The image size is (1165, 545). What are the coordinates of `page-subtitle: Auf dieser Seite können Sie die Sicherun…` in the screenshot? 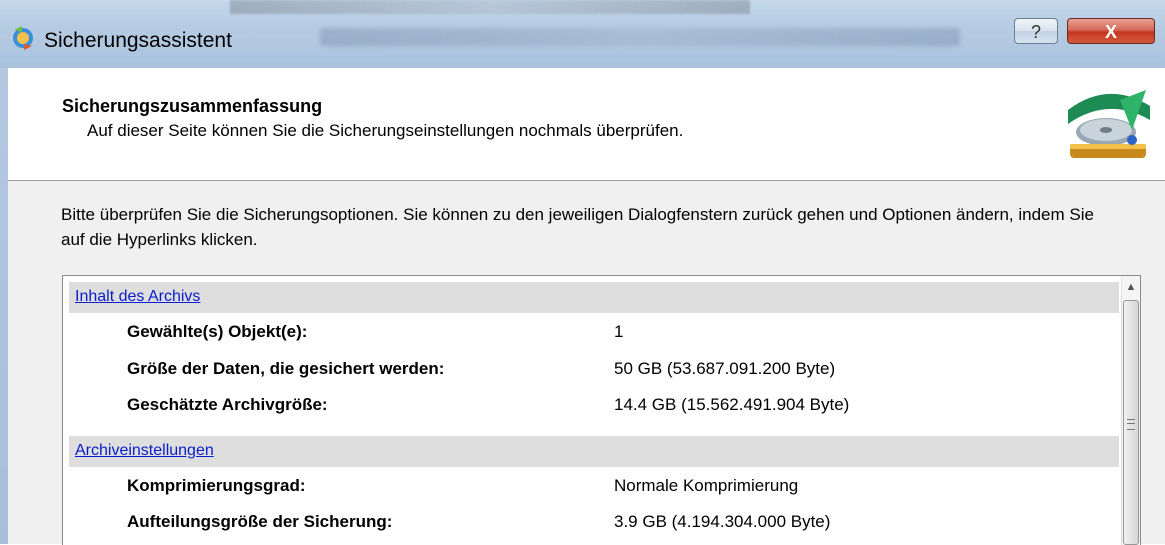 It's located at (385, 130).